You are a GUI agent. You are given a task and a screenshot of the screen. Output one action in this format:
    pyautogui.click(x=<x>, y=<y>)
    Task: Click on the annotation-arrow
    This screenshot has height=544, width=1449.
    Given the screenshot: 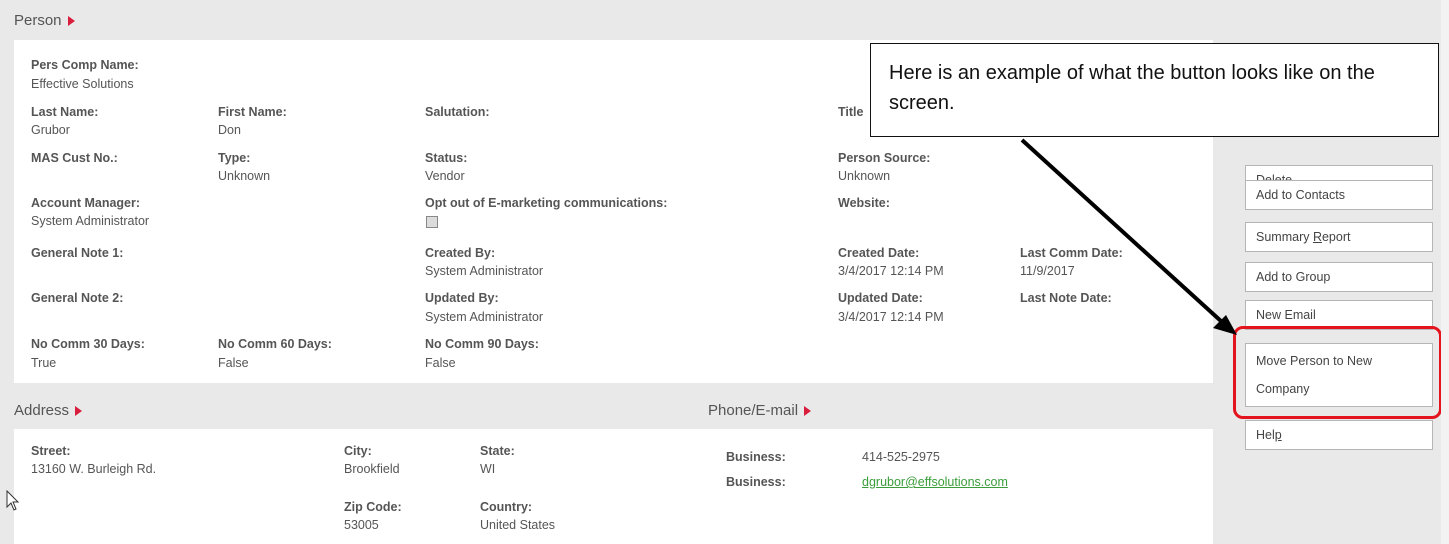 What is the action you would take?
    pyautogui.click(x=1128, y=236)
    